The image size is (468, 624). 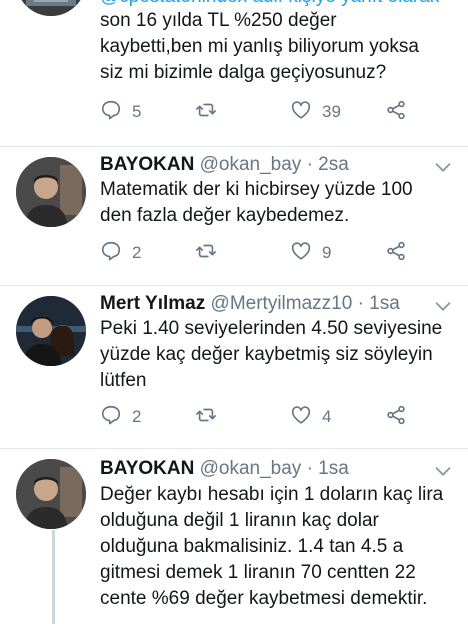 What do you see at coordinates (274, 164) in the screenshot?
I see `author-handle: @okan_bay · 2sa` at bounding box center [274, 164].